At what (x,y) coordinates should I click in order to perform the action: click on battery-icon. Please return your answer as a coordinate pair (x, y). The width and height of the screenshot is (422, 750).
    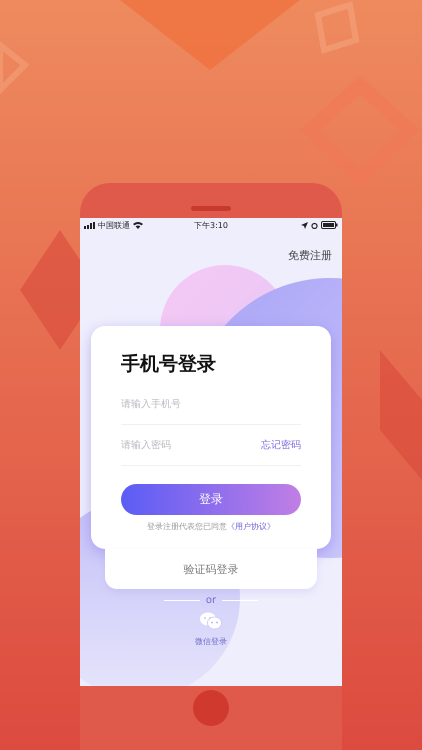
    Looking at the image, I should click on (329, 225).